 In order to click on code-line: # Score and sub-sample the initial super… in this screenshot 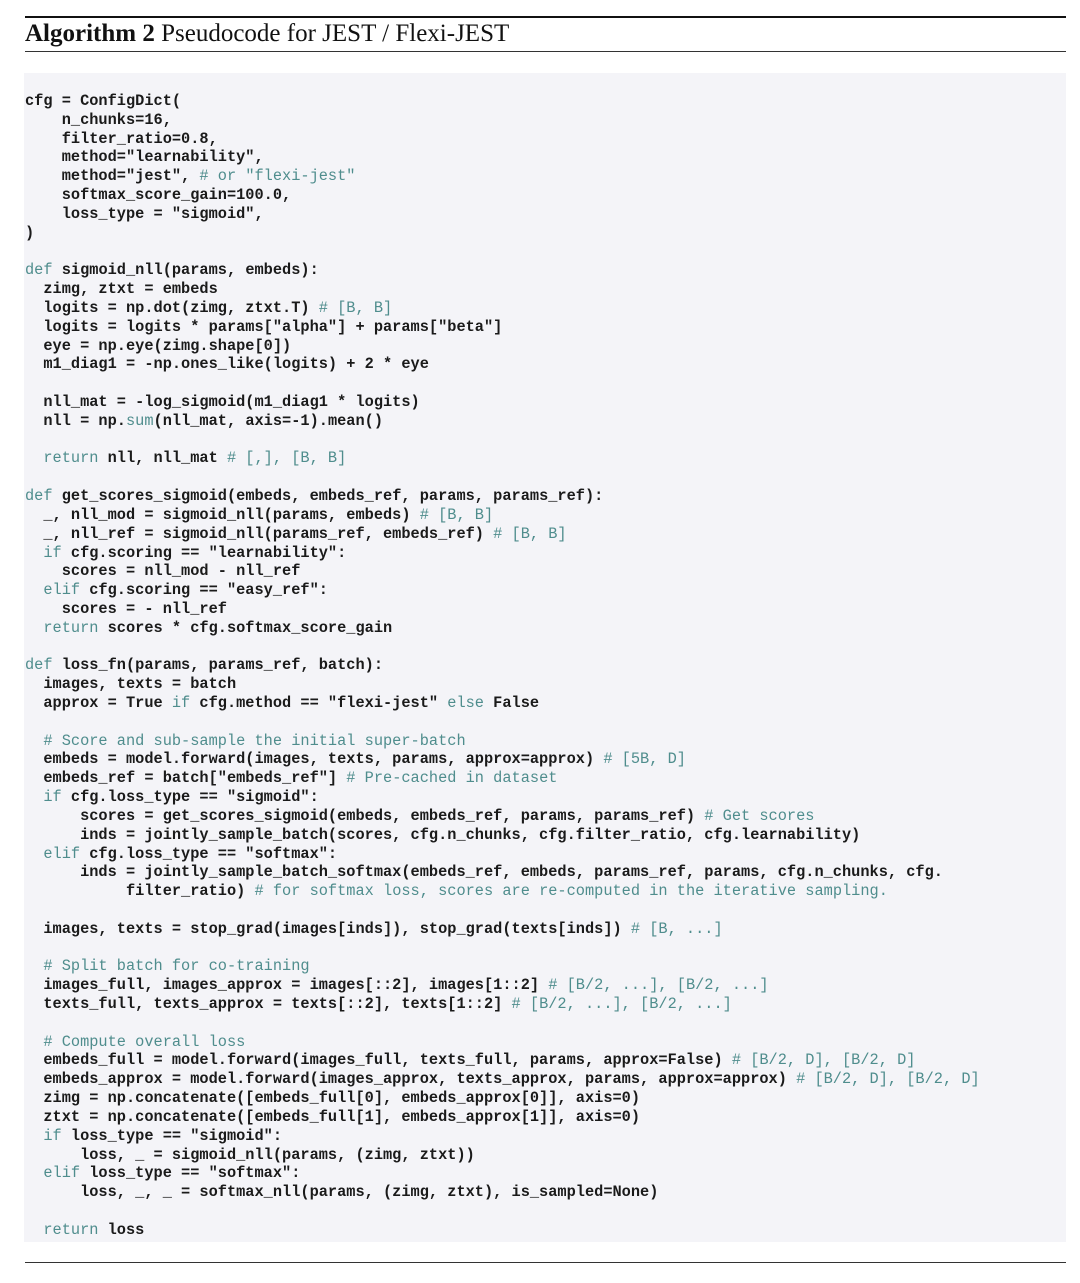, I will do `click(502, 741)`.